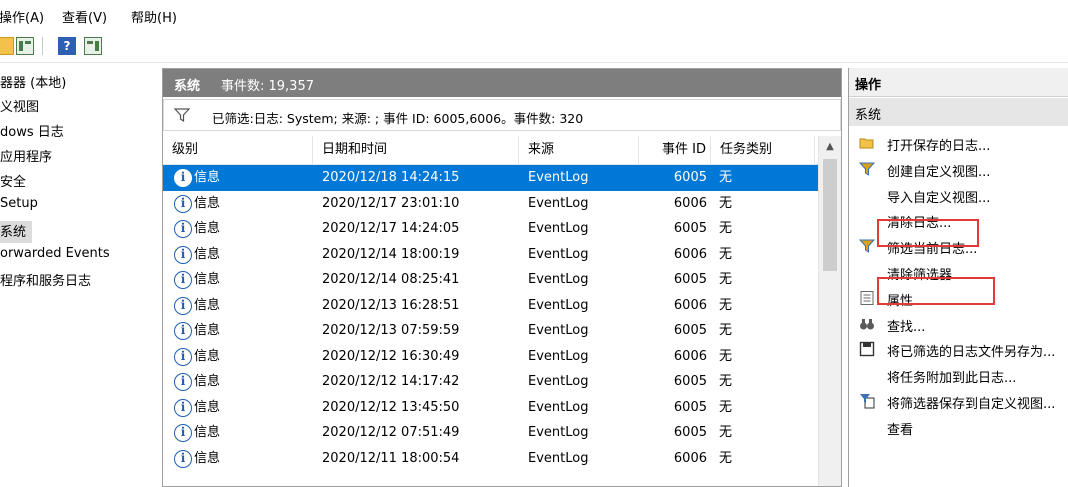  What do you see at coordinates (958, 112) in the screenshot?
I see `actions-section: 系统` at bounding box center [958, 112].